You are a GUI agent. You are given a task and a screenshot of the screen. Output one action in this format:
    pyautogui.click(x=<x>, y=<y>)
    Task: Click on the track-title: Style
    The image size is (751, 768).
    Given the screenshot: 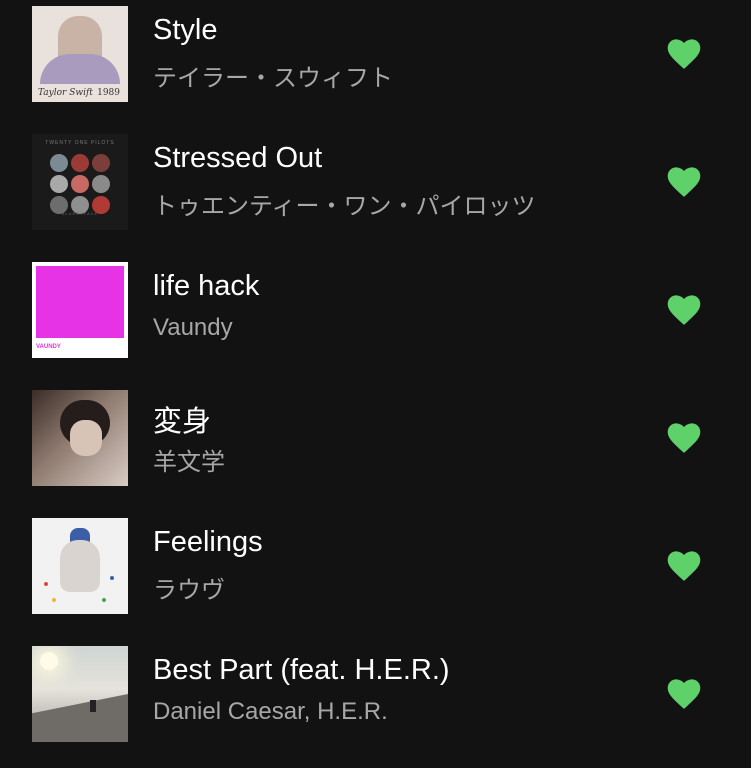 What is the action you would take?
    pyautogui.click(x=185, y=30)
    